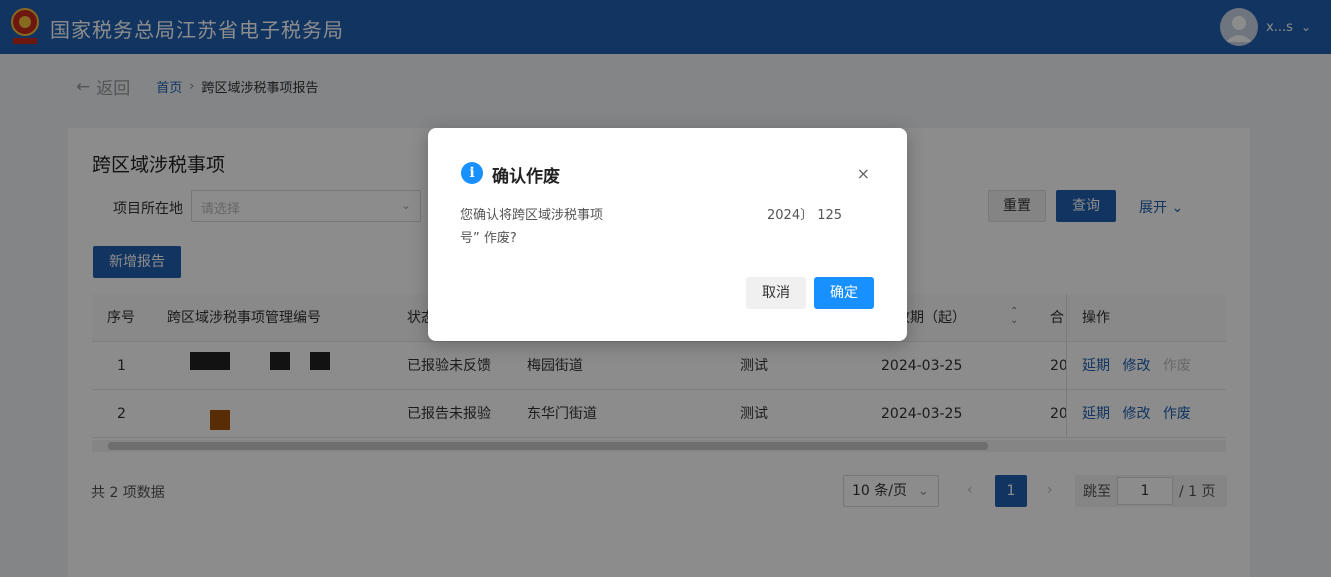 Image resolution: width=1331 pixels, height=577 pixels. What do you see at coordinates (776, 293) in the screenshot?
I see `cancel-button: 取消` at bounding box center [776, 293].